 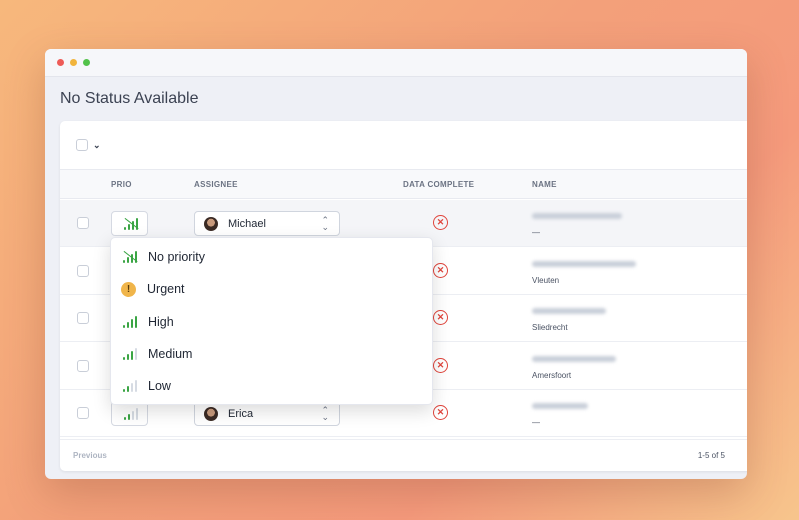 What do you see at coordinates (438, 184) in the screenshot?
I see `column-header-data-complete: DATA COMPLETE` at bounding box center [438, 184].